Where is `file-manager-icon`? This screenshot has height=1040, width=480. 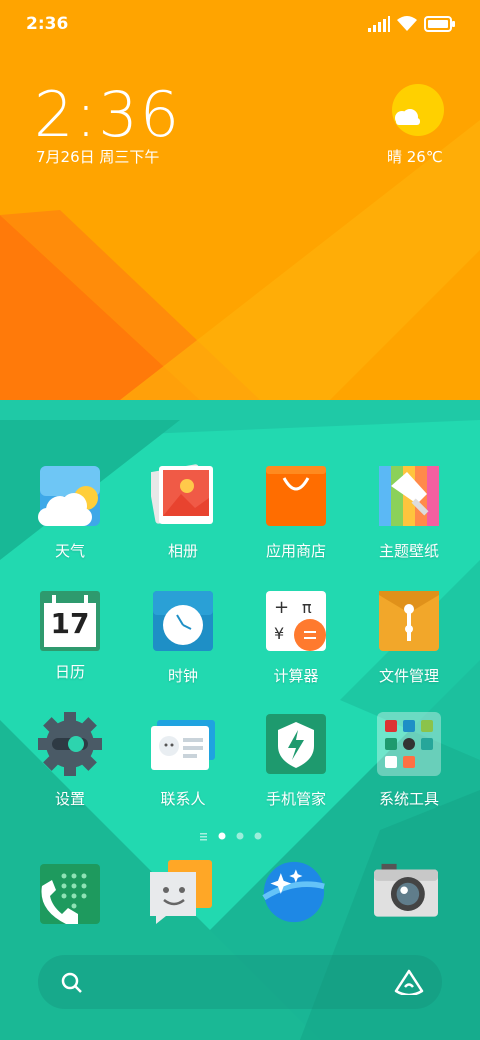 file-manager-icon is located at coordinates (409, 621).